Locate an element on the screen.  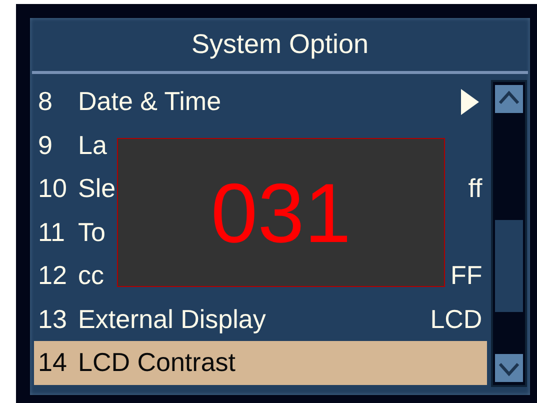
item-label: cc is located at coordinates (91, 276).